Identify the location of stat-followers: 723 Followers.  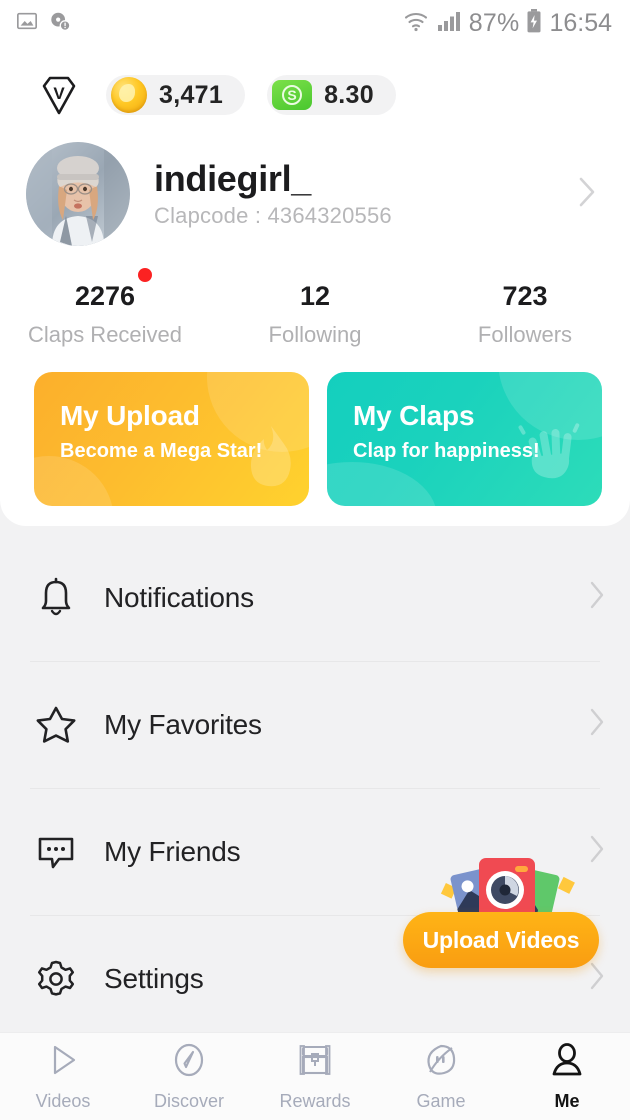
(525, 314).